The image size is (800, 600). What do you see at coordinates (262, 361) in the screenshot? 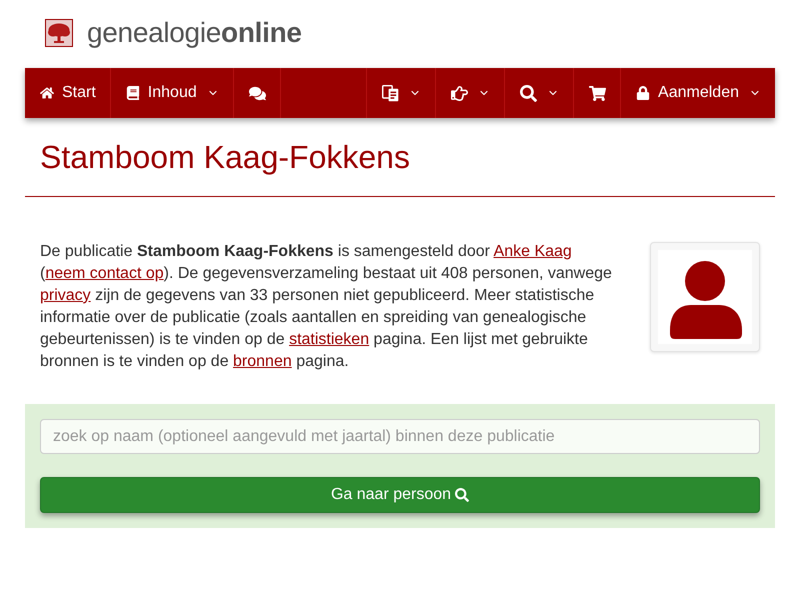
I see `text-link: bronnen` at bounding box center [262, 361].